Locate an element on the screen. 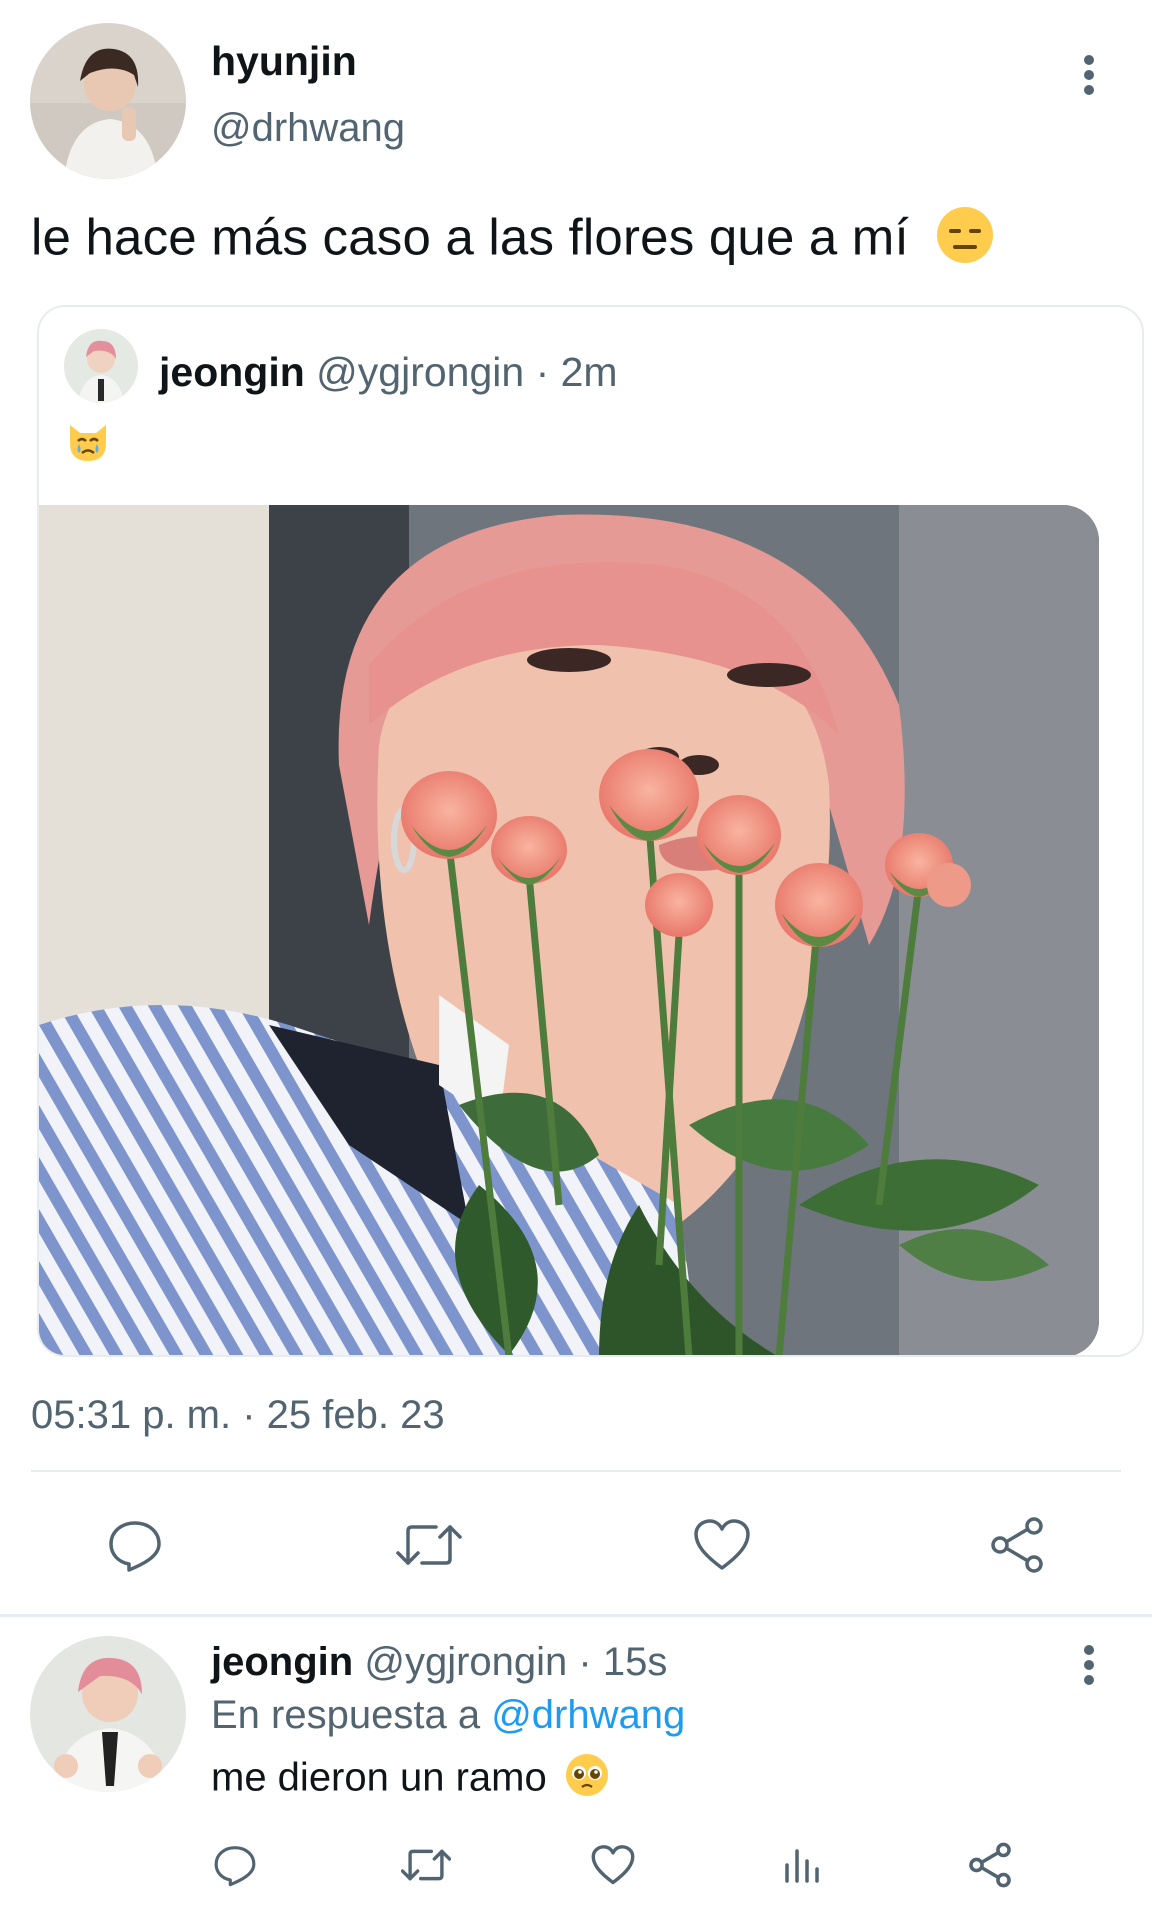 The width and height of the screenshot is (1152, 1914). divider is located at coordinates (576, 1471).